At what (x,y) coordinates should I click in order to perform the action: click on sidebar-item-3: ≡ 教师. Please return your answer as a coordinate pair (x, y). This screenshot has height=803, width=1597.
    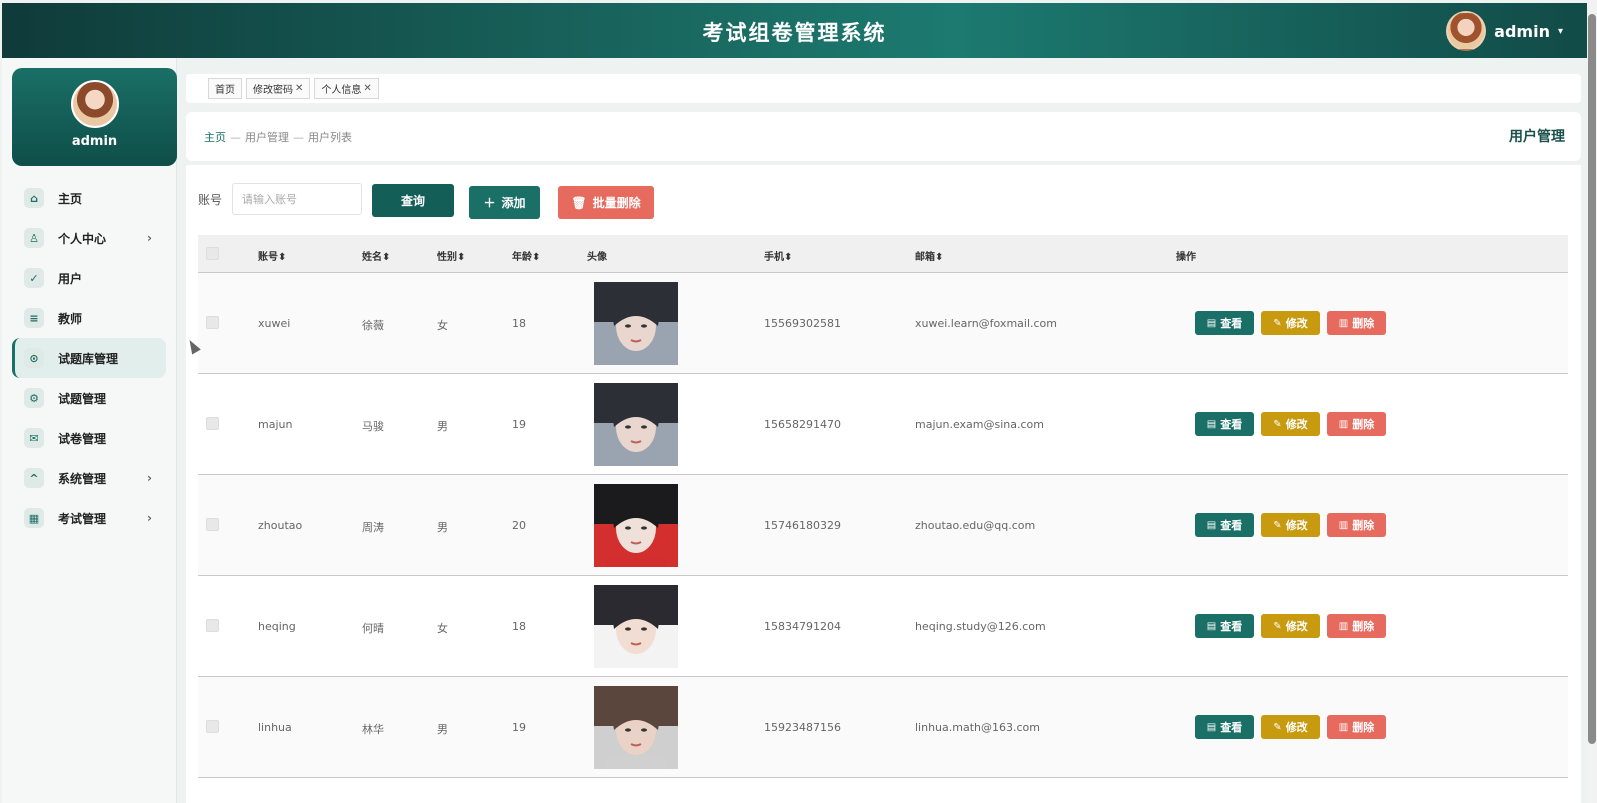
    Looking at the image, I should click on (89, 318).